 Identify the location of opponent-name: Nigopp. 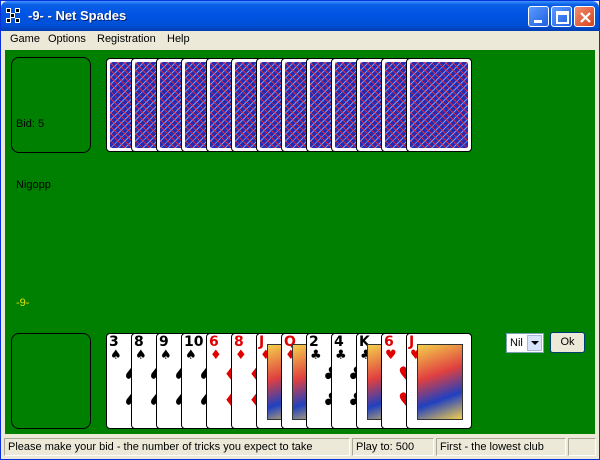
(33, 185).